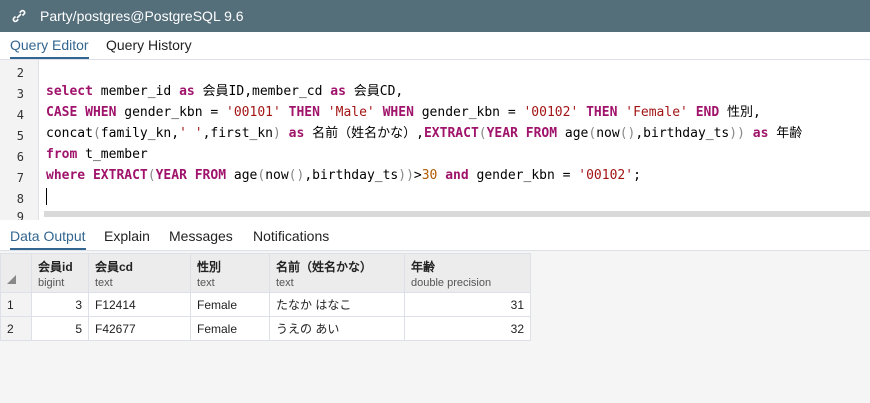  I want to click on table-cell: 5, so click(60, 328).